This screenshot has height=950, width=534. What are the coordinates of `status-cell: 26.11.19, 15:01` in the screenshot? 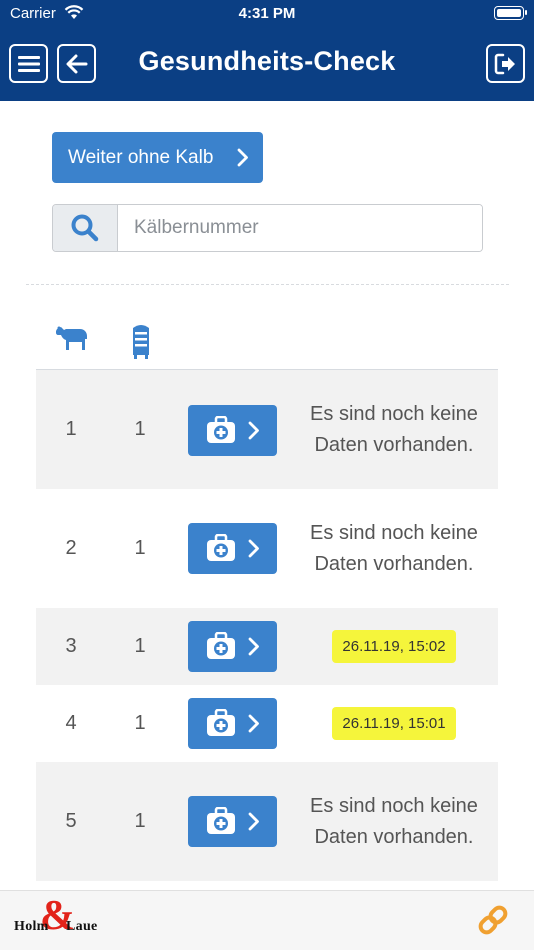 It's located at (394, 723).